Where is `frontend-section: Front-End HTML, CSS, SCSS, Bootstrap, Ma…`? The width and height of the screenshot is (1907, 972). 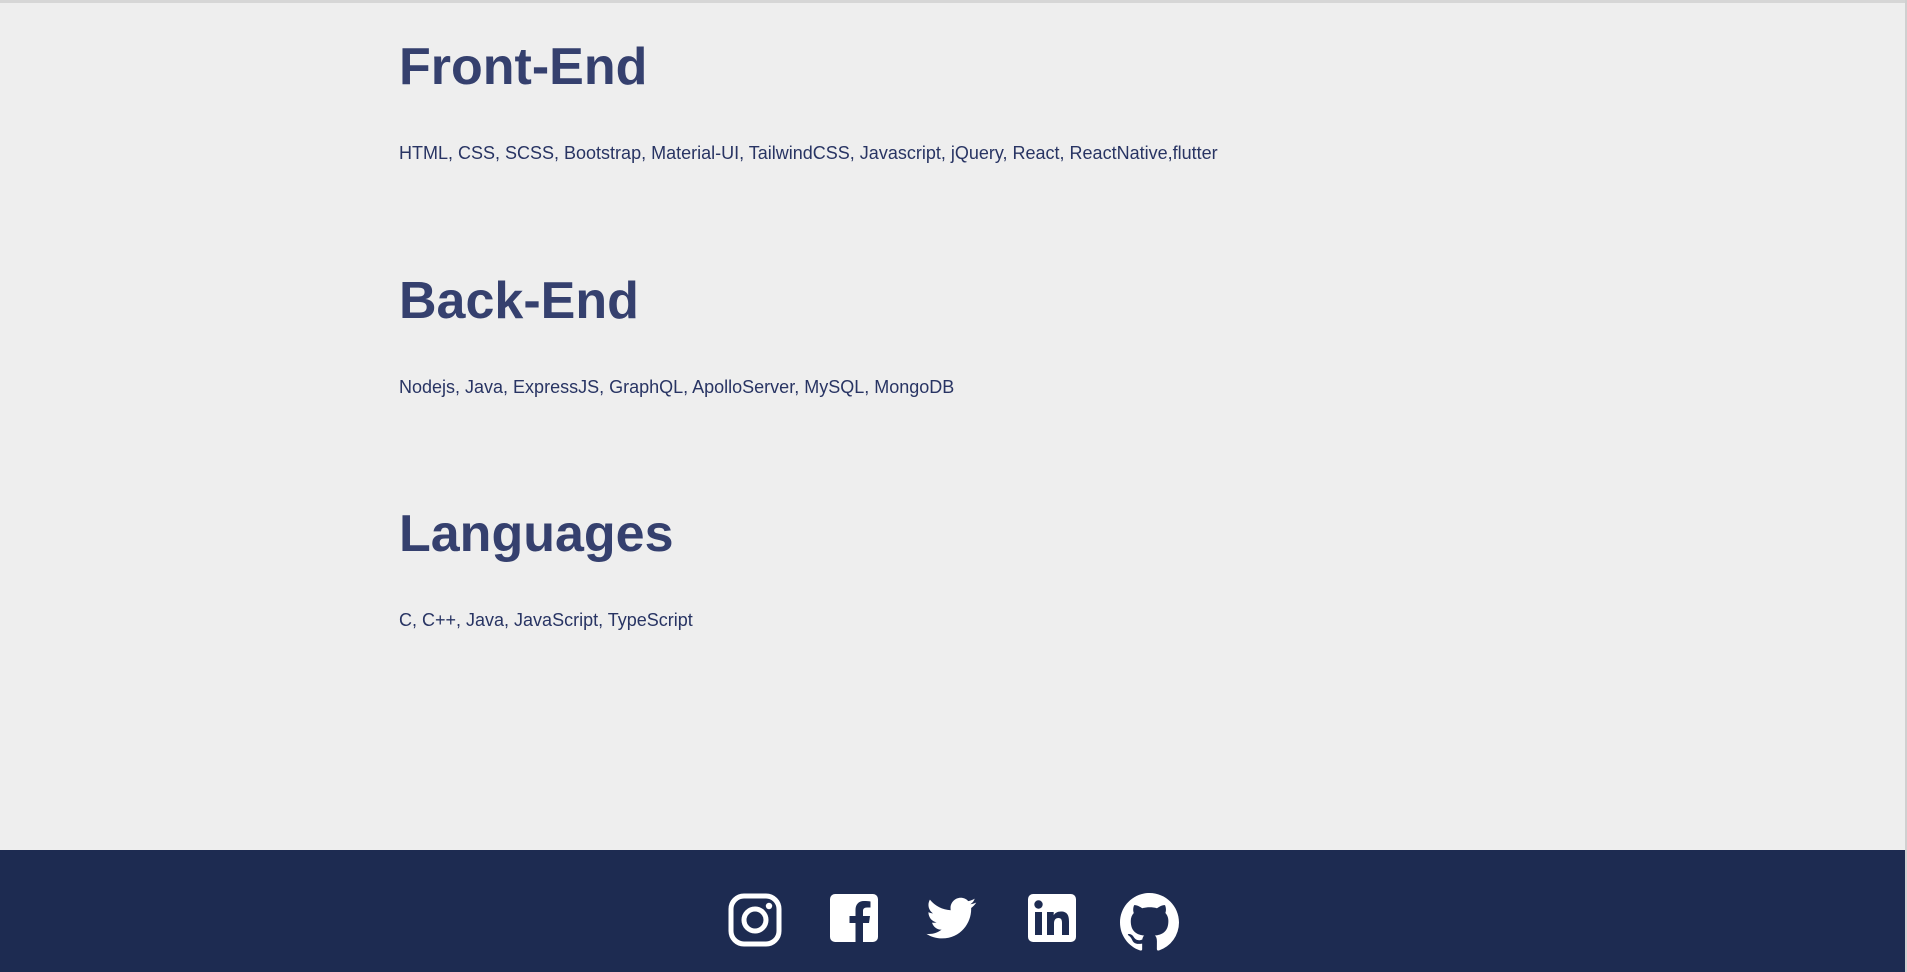 frontend-section: Front-End HTML, CSS, SCSS, Bootstrap, Ma… is located at coordinates (808, 100).